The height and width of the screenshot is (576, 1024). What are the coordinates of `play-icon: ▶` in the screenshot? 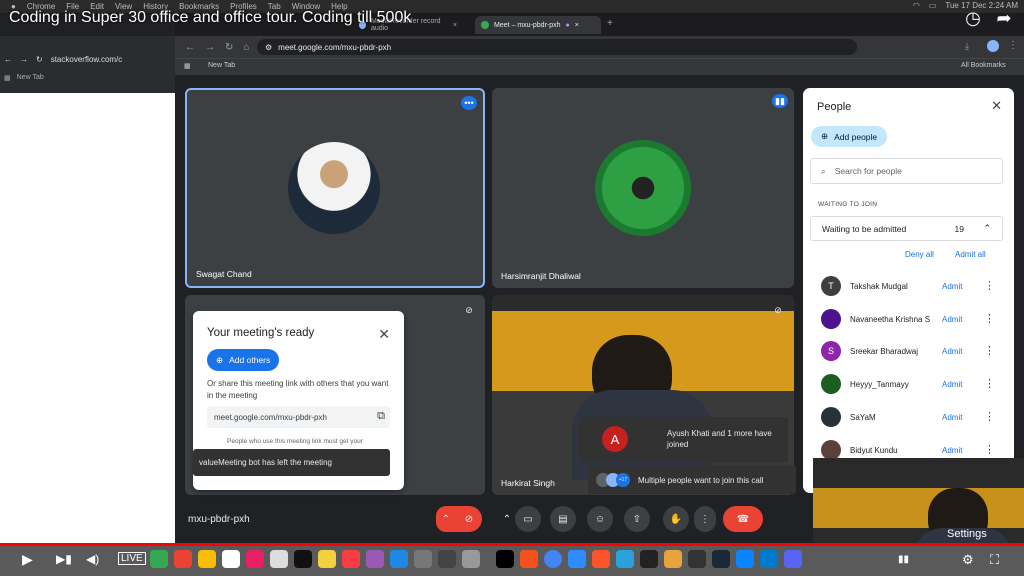 It's located at (27, 559).